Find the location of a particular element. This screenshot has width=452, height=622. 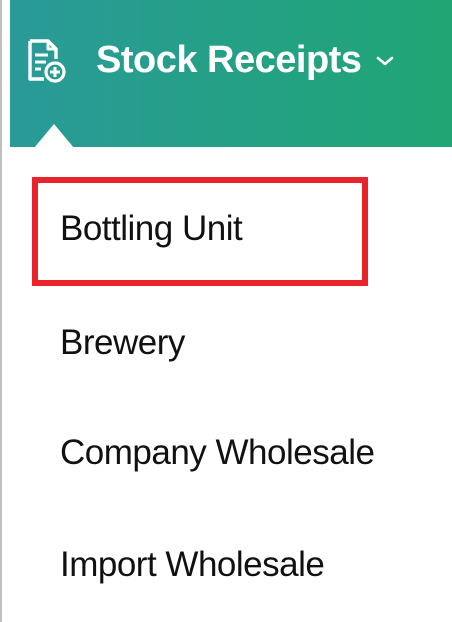

chevron-down-icon is located at coordinates (385, 60).